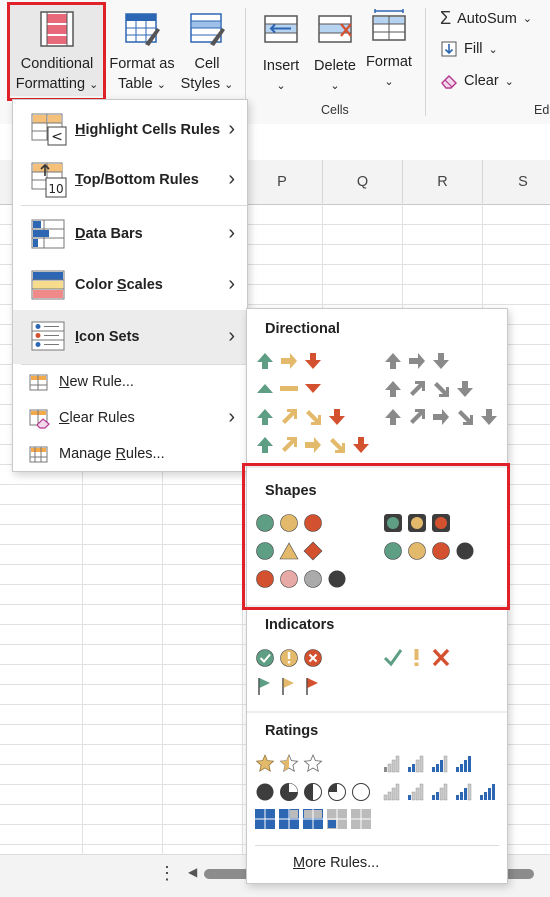 This screenshot has height=897, width=550. What do you see at coordinates (363, 182) in the screenshot?
I see `column-header-q: Q` at bounding box center [363, 182].